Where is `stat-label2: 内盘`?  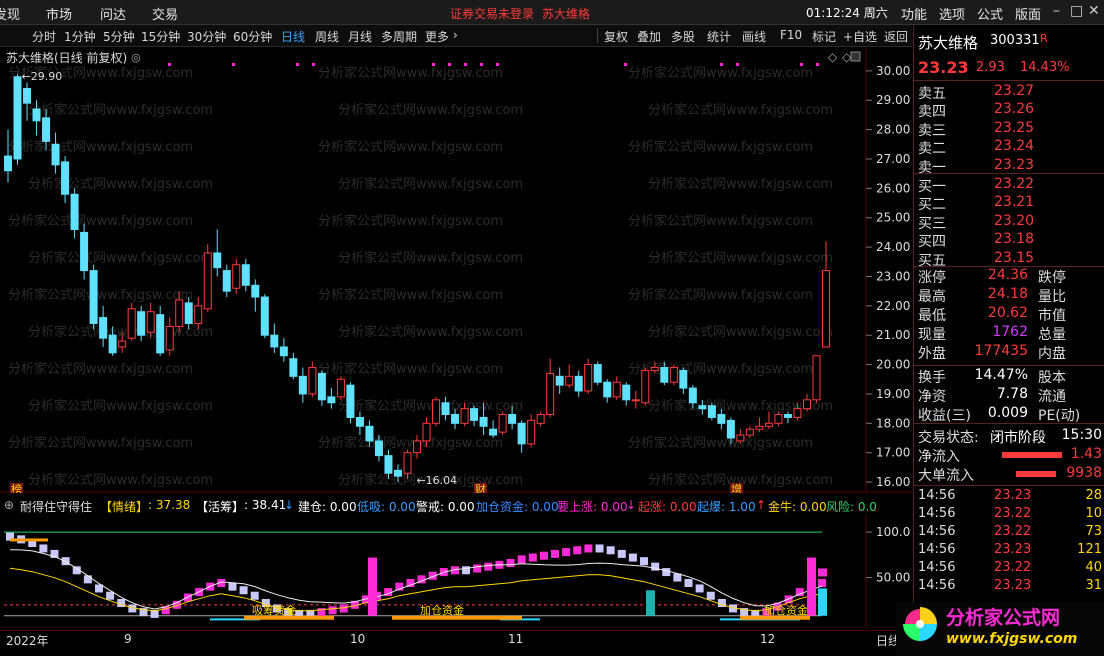 stat-label2: 内盘 is located at coordinates (1052, 354).